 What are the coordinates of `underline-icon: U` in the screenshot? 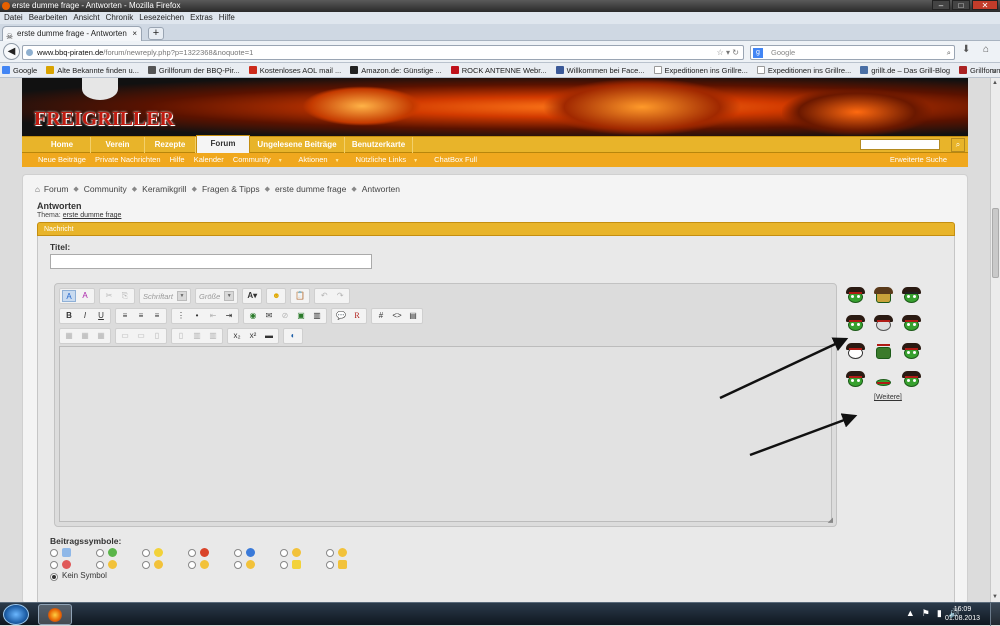 It's located at (101, 316).